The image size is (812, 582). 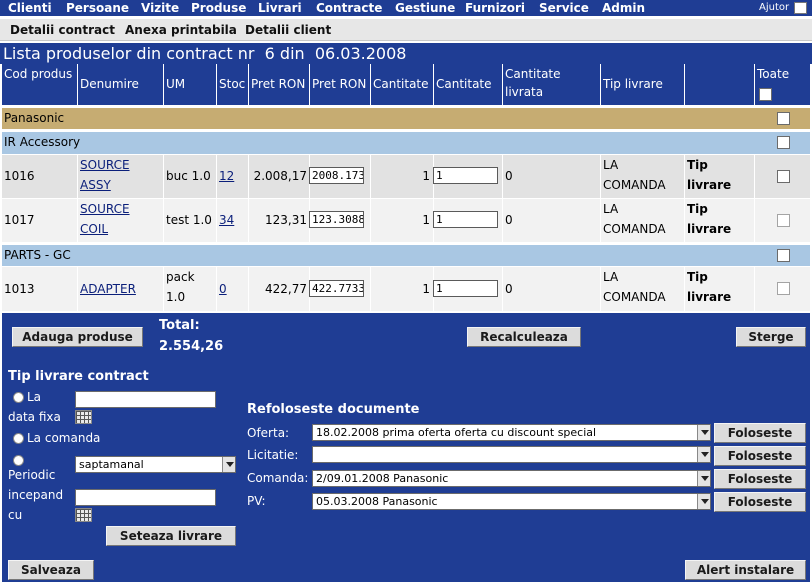 I want to click on help-checkbox, so click(x=800, y=8).